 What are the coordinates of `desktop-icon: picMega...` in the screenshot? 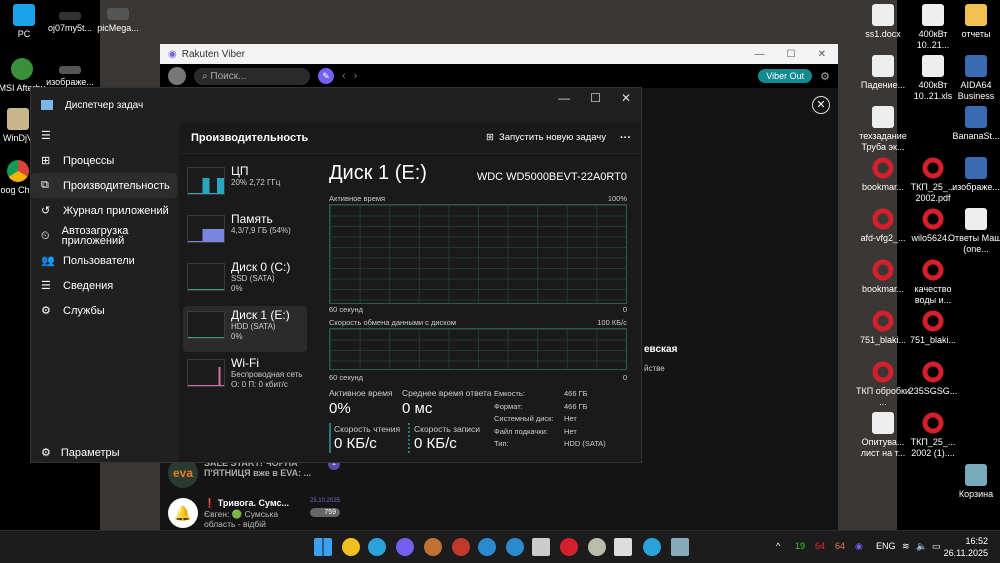 It's located at (118, 21).